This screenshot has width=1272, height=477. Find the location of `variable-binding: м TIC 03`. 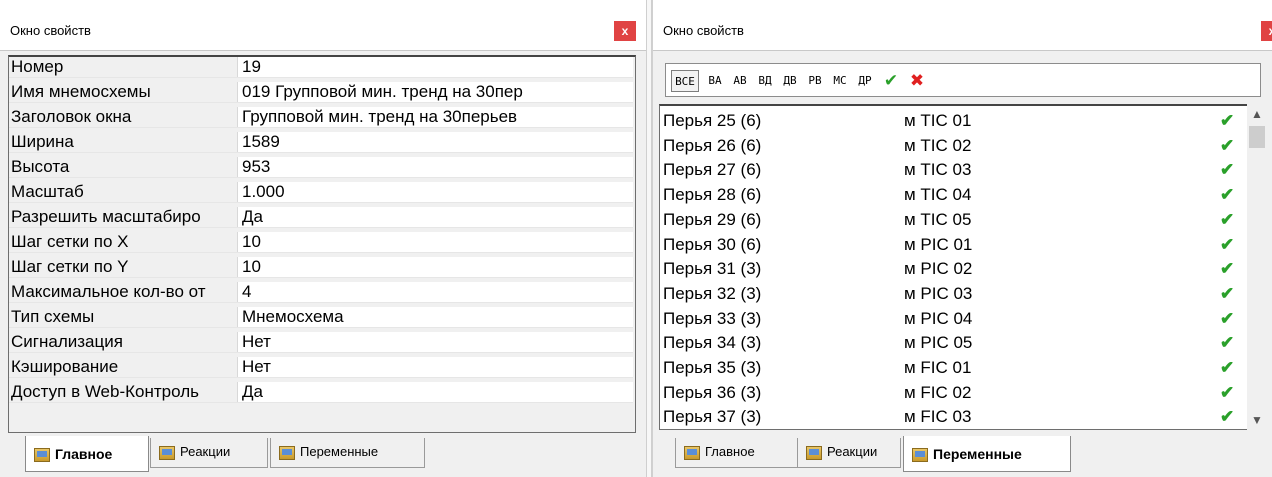

variable-binding: м TIC 03 is located at coordinates (938, 170).